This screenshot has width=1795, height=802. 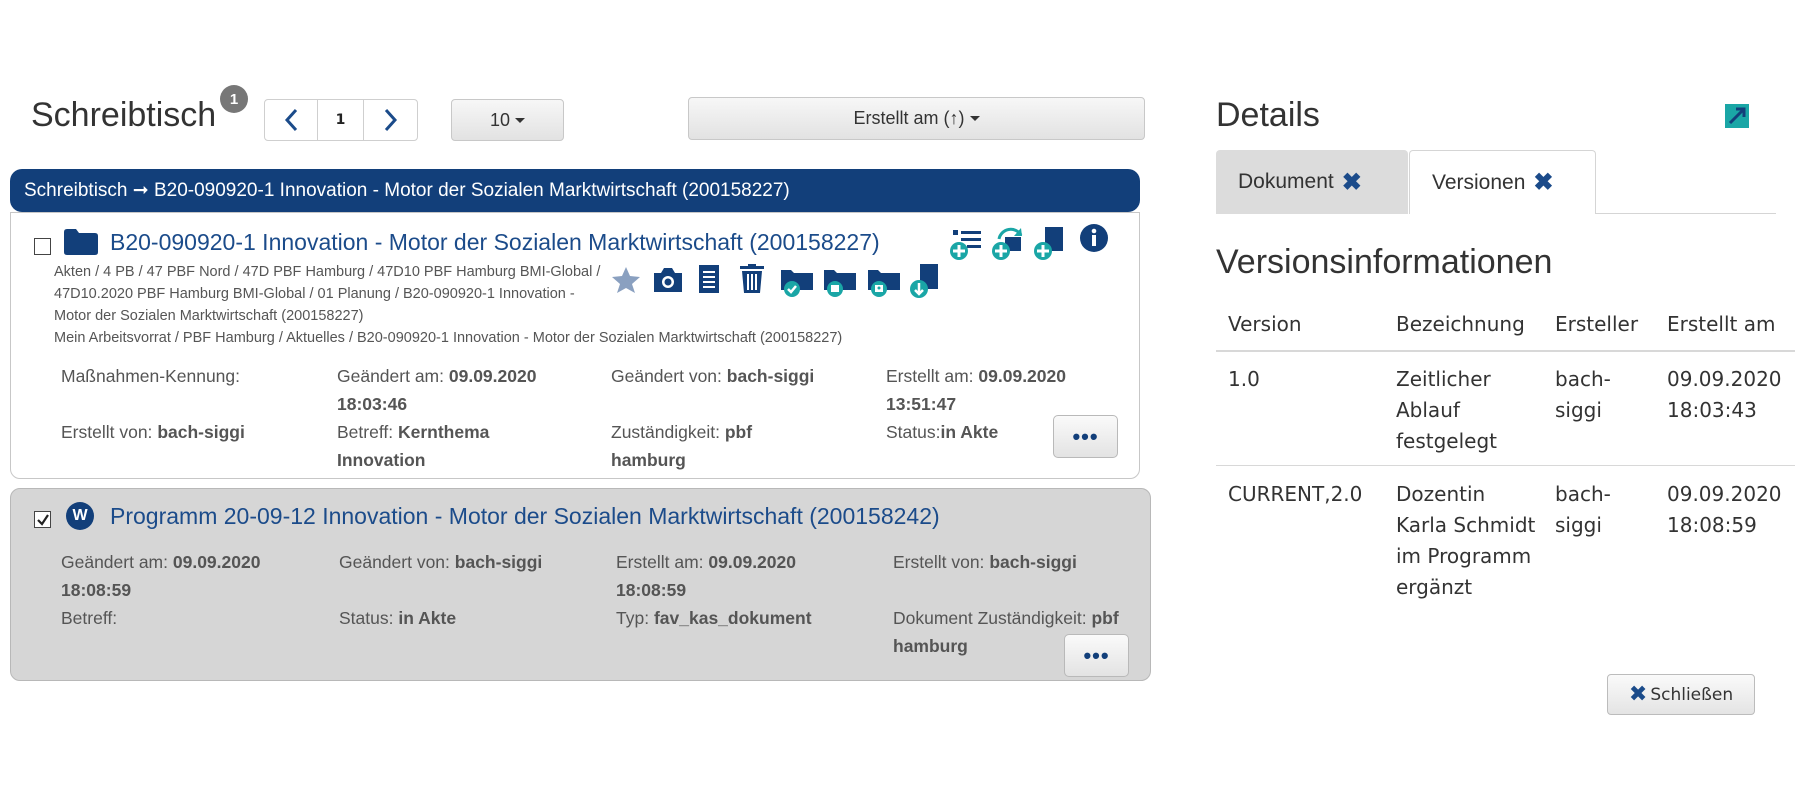 I want to click on per-page-value: 10, so click(x=500, y=119).